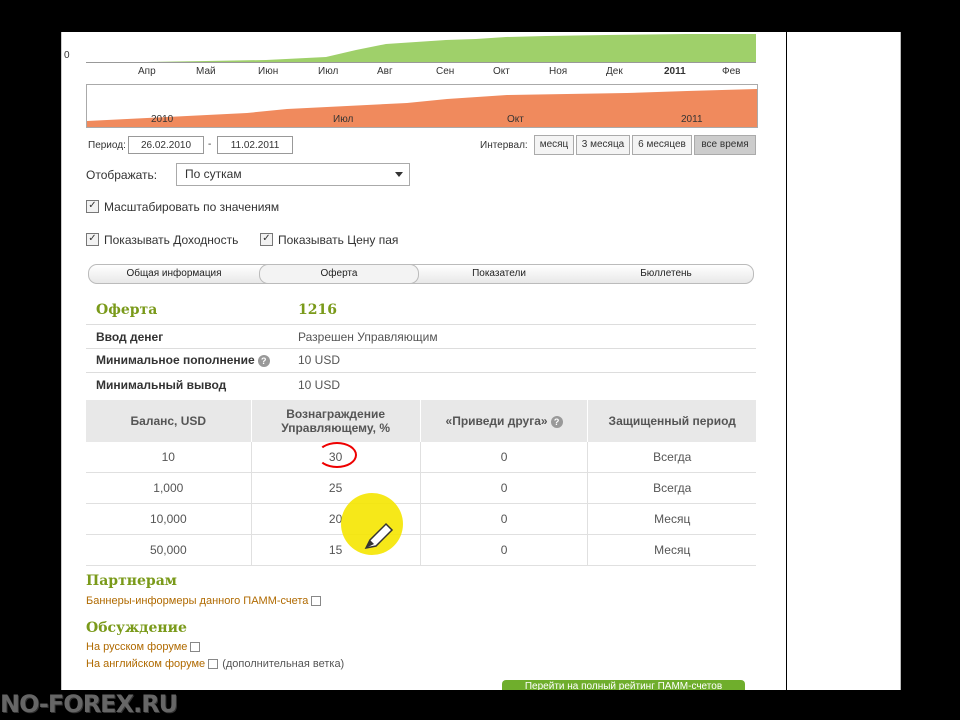 The width and height of the screenshot is (960, 720). I want to click on y-zero-label: 0, so click(67, 55).